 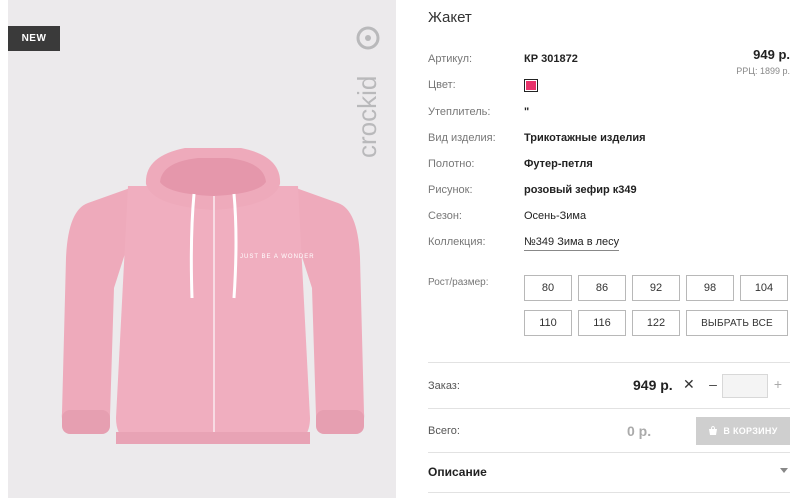 I want to click on attr-label-color: Цвет:, so click(x=442, y=85).